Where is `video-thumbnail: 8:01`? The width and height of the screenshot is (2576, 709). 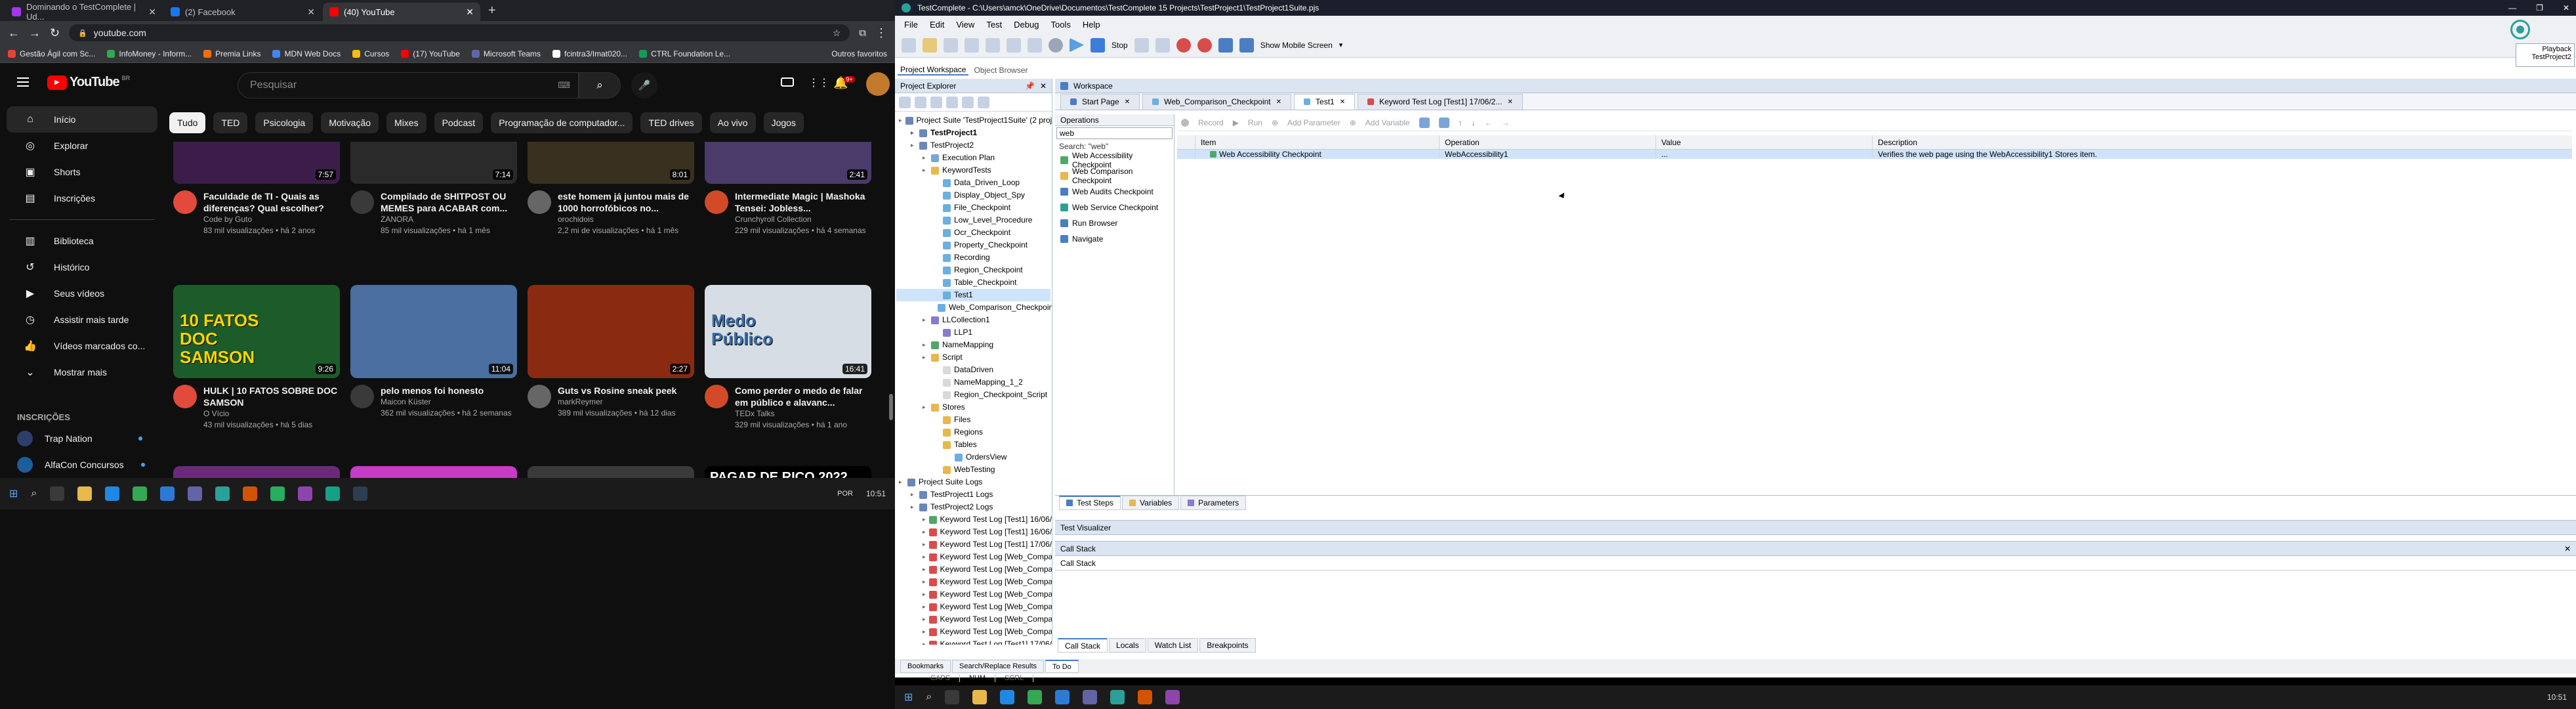
video-thumbnail: 8:01 is located at coordinates (611, 163).